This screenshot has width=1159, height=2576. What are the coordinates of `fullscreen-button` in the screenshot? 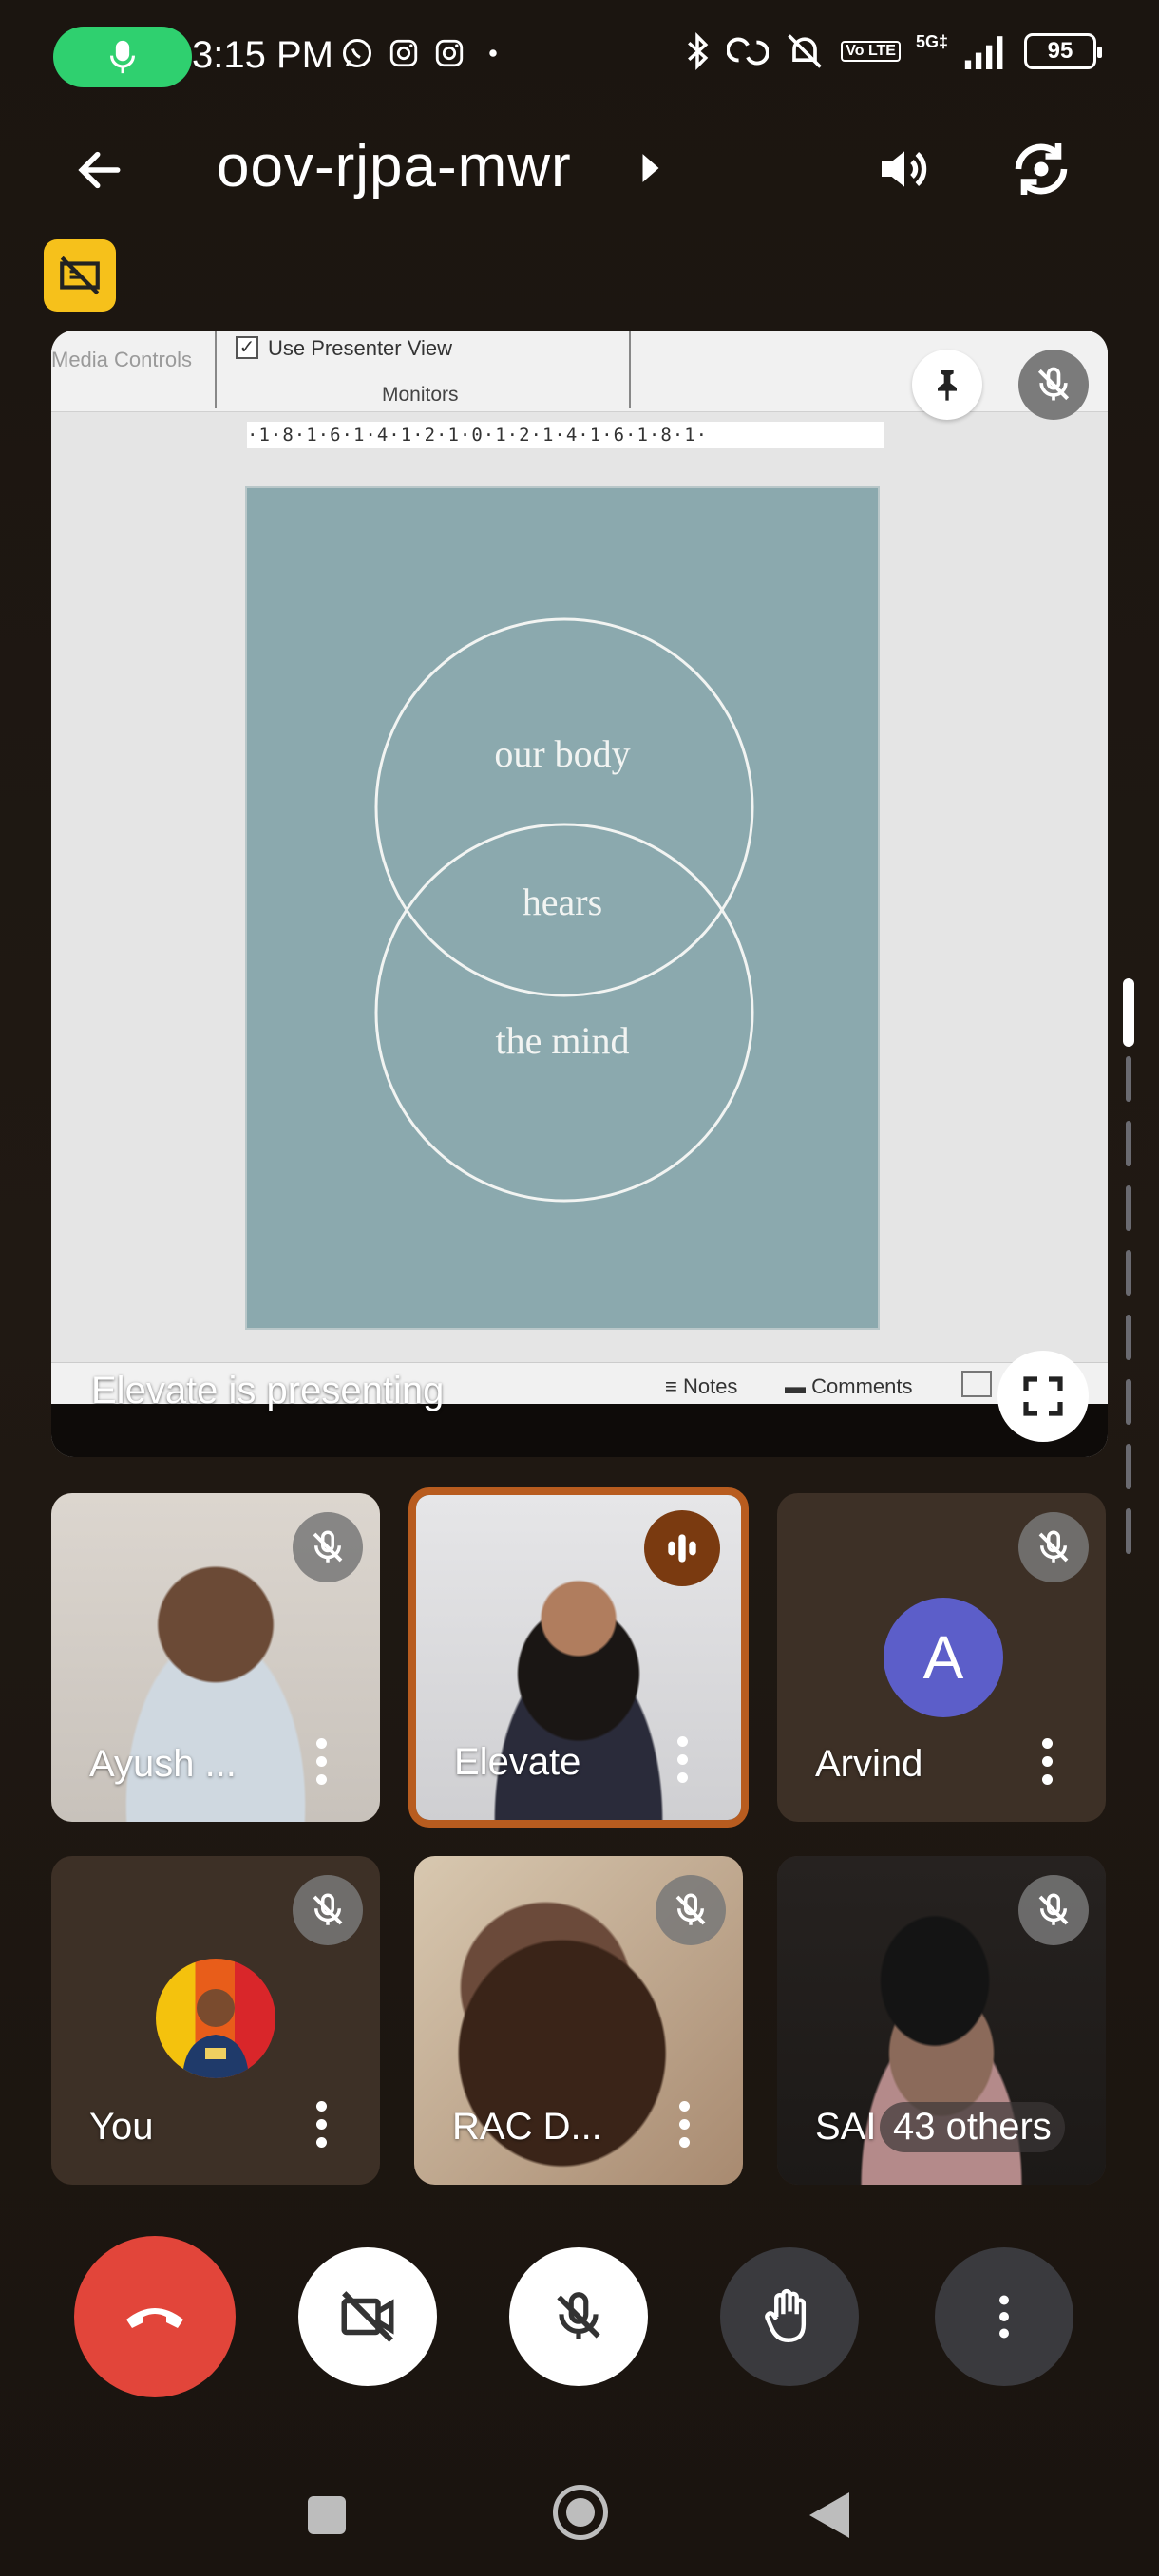 It's located at (1043, 1396).